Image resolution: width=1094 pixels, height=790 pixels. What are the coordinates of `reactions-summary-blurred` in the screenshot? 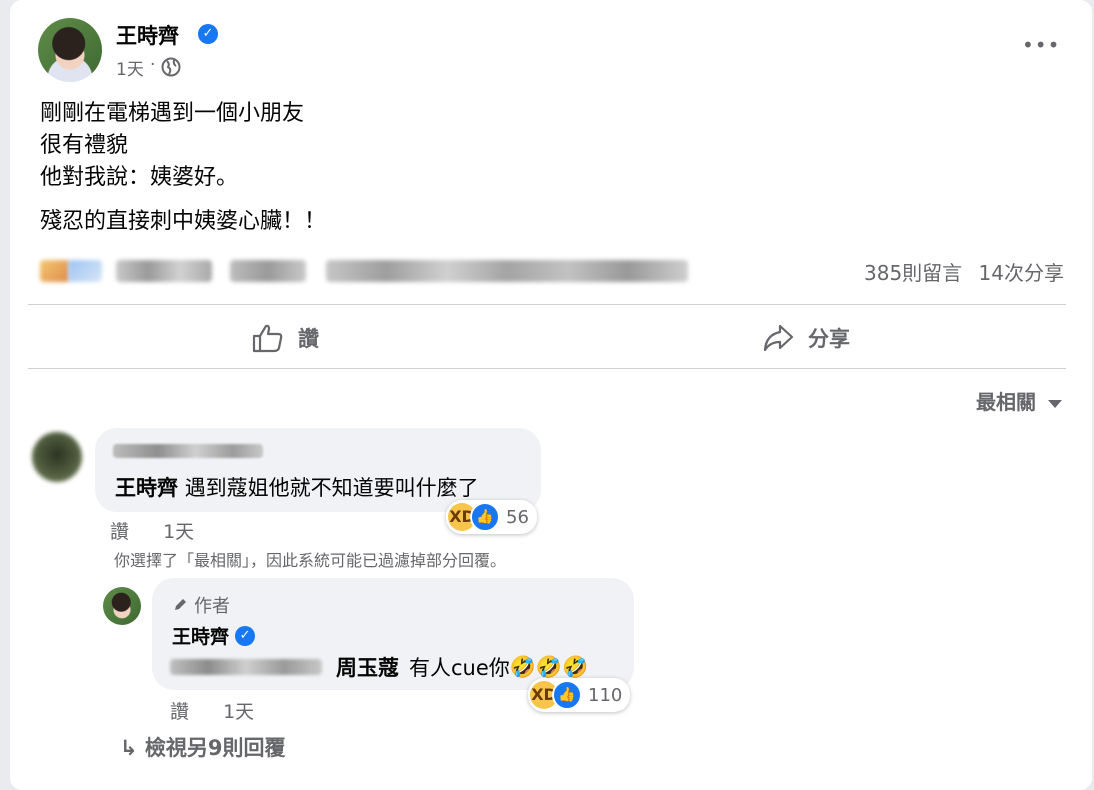 It's located at (365, 271).